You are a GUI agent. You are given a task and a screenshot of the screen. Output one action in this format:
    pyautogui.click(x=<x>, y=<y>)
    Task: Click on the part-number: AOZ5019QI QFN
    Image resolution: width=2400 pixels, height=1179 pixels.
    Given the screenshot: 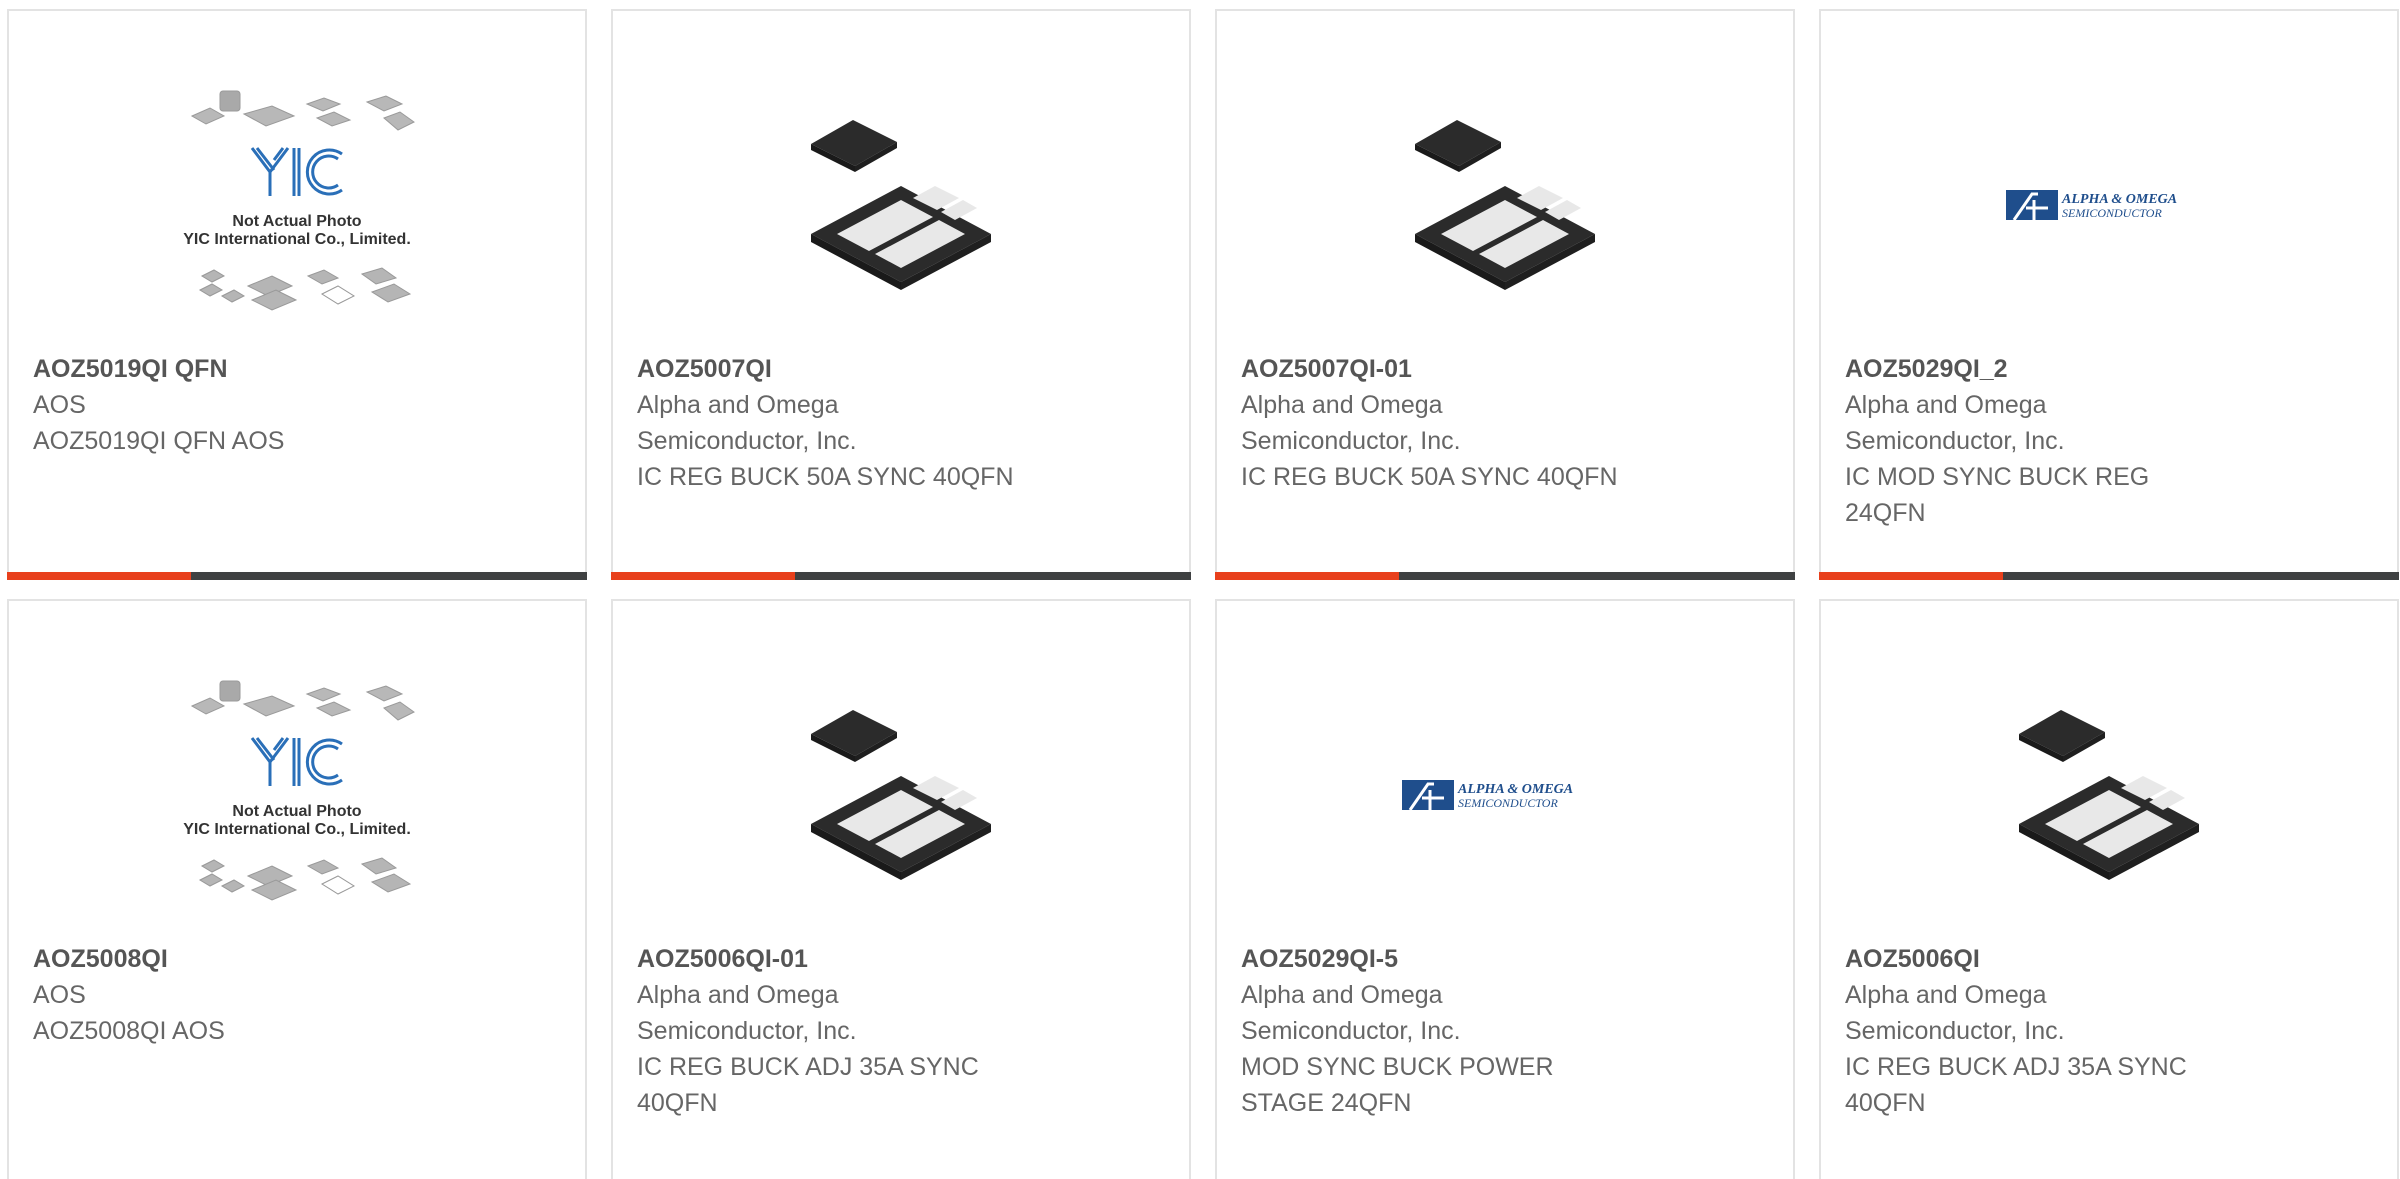 What is the action you would take?
    pyautogui.click(x=299, y=369)
    